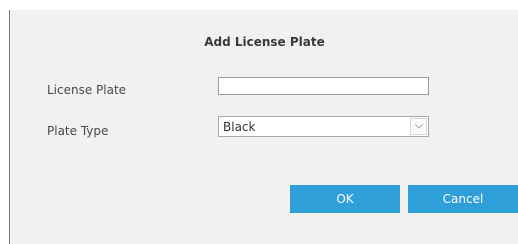 This screenshot has width=518, height=244. I want to click on license-plate-input, so click(323, 86).